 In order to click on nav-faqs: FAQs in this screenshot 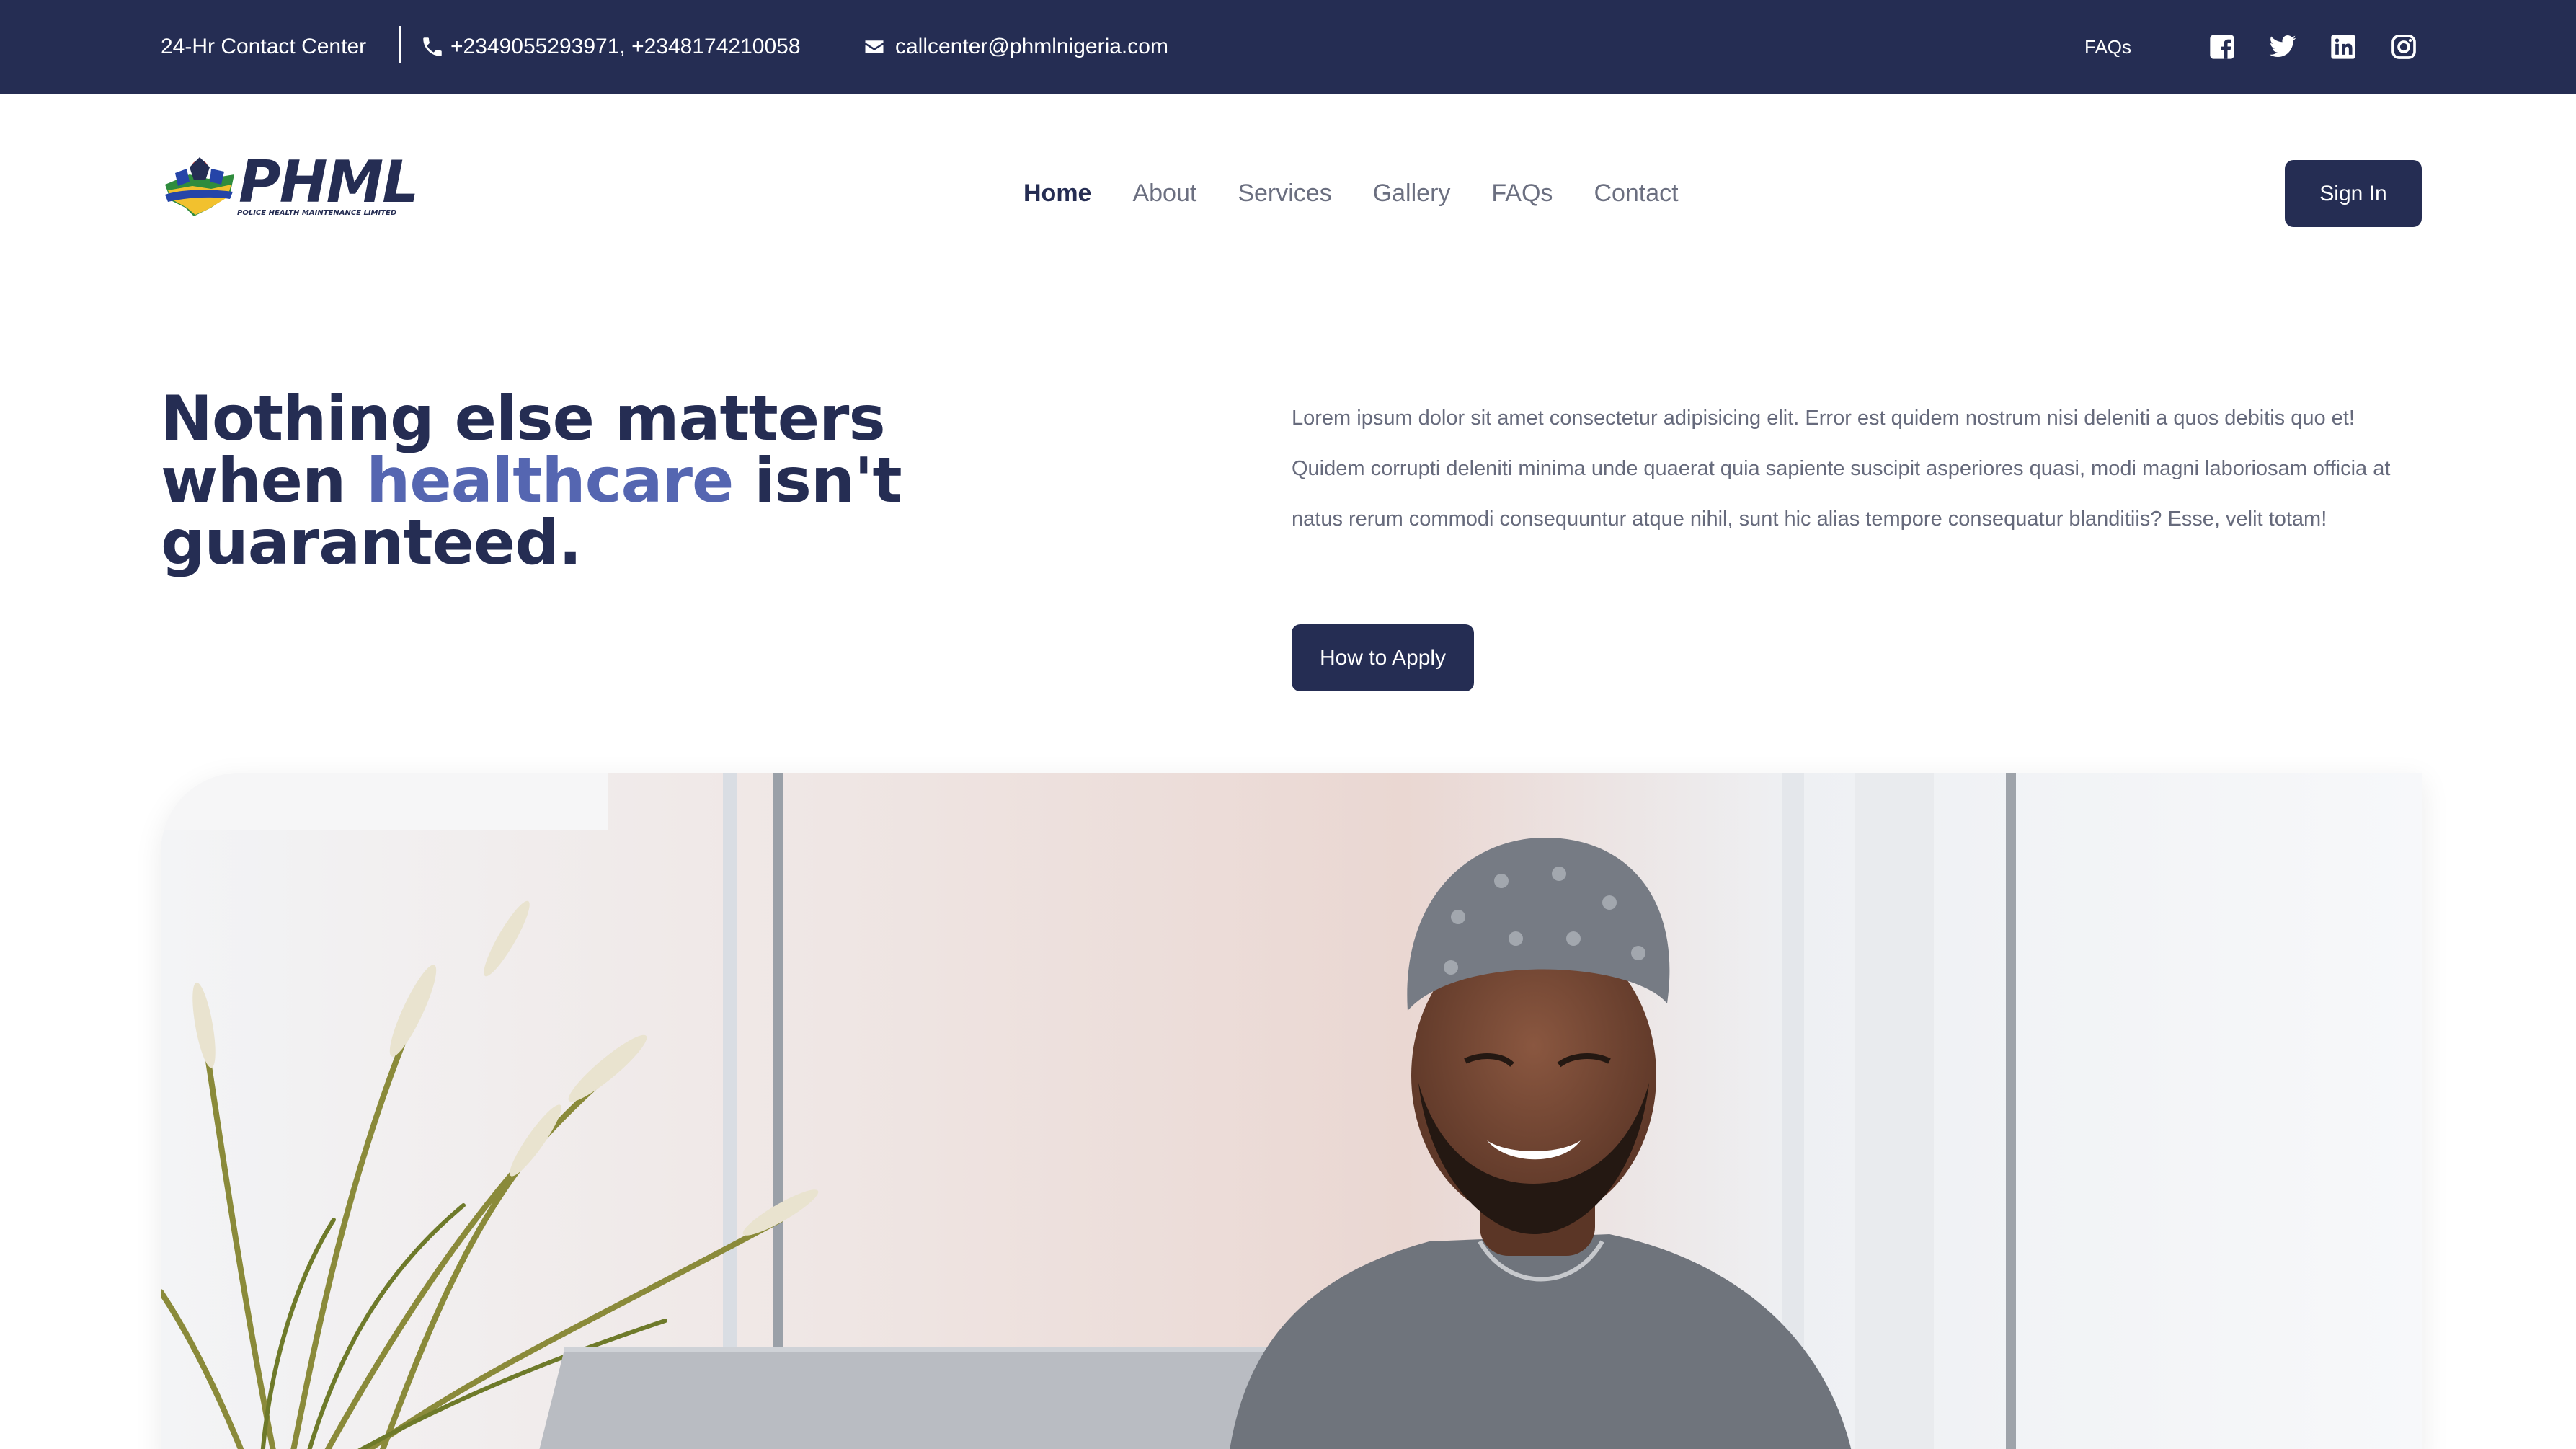, I will do `click(1522, 194)`.